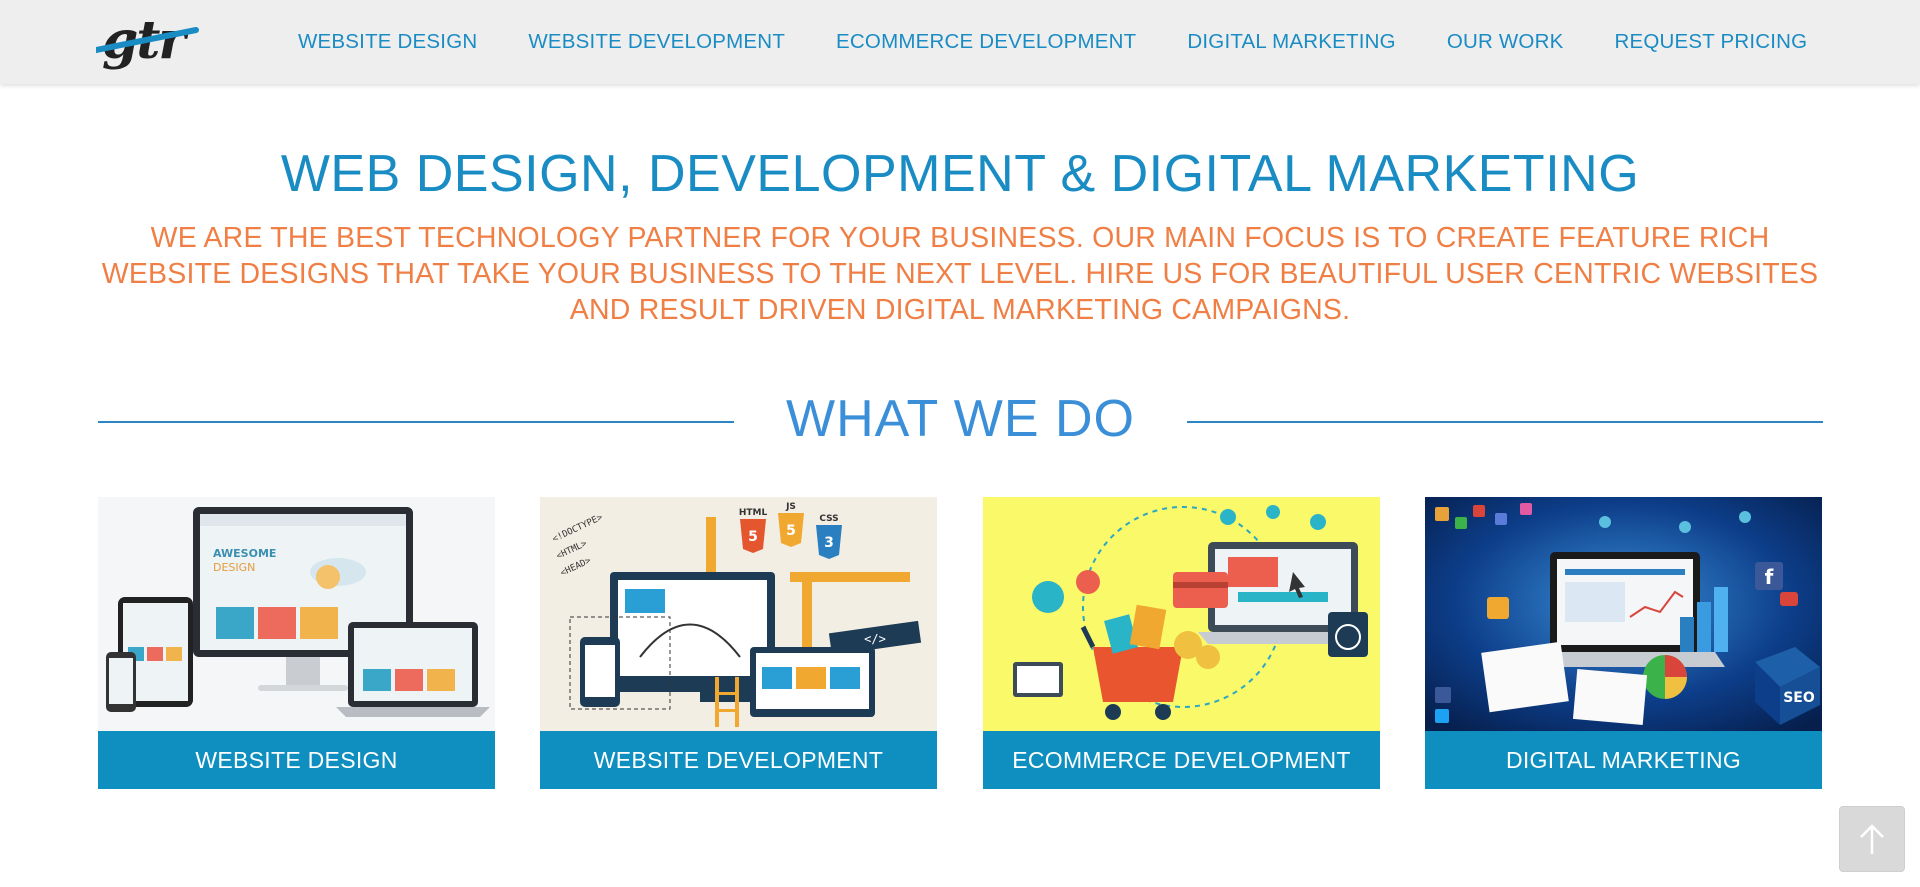 This screenshot has width=1920, height=887. Describe the element at coordinates (1799, 698) in the screenshot. I see `svg-text: SEO` at that location.